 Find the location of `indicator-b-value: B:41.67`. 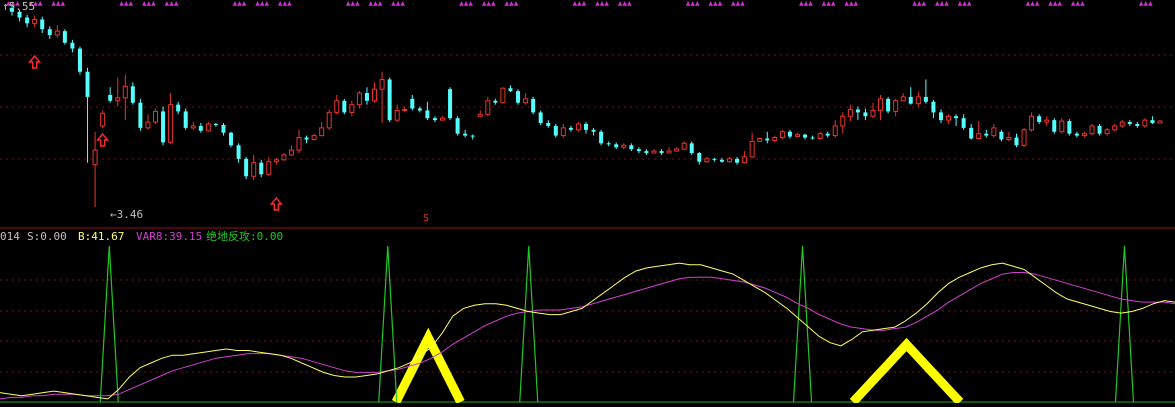

indicator-b-value: B:41.67 is located at coordinates (101, 236).